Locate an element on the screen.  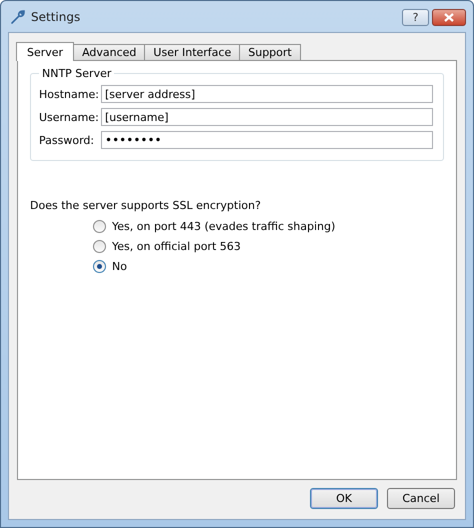
close-button is located at coordinates (449, 17).